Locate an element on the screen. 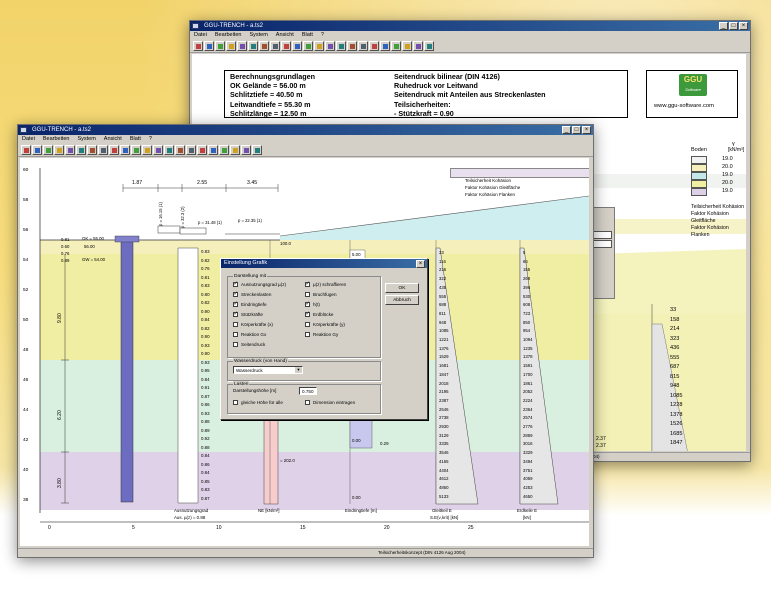 The height and width of the screenshot is (600, 771). water-pressure-dropdown: Wasserdruck ▼ is located at coordinates (268, 370).